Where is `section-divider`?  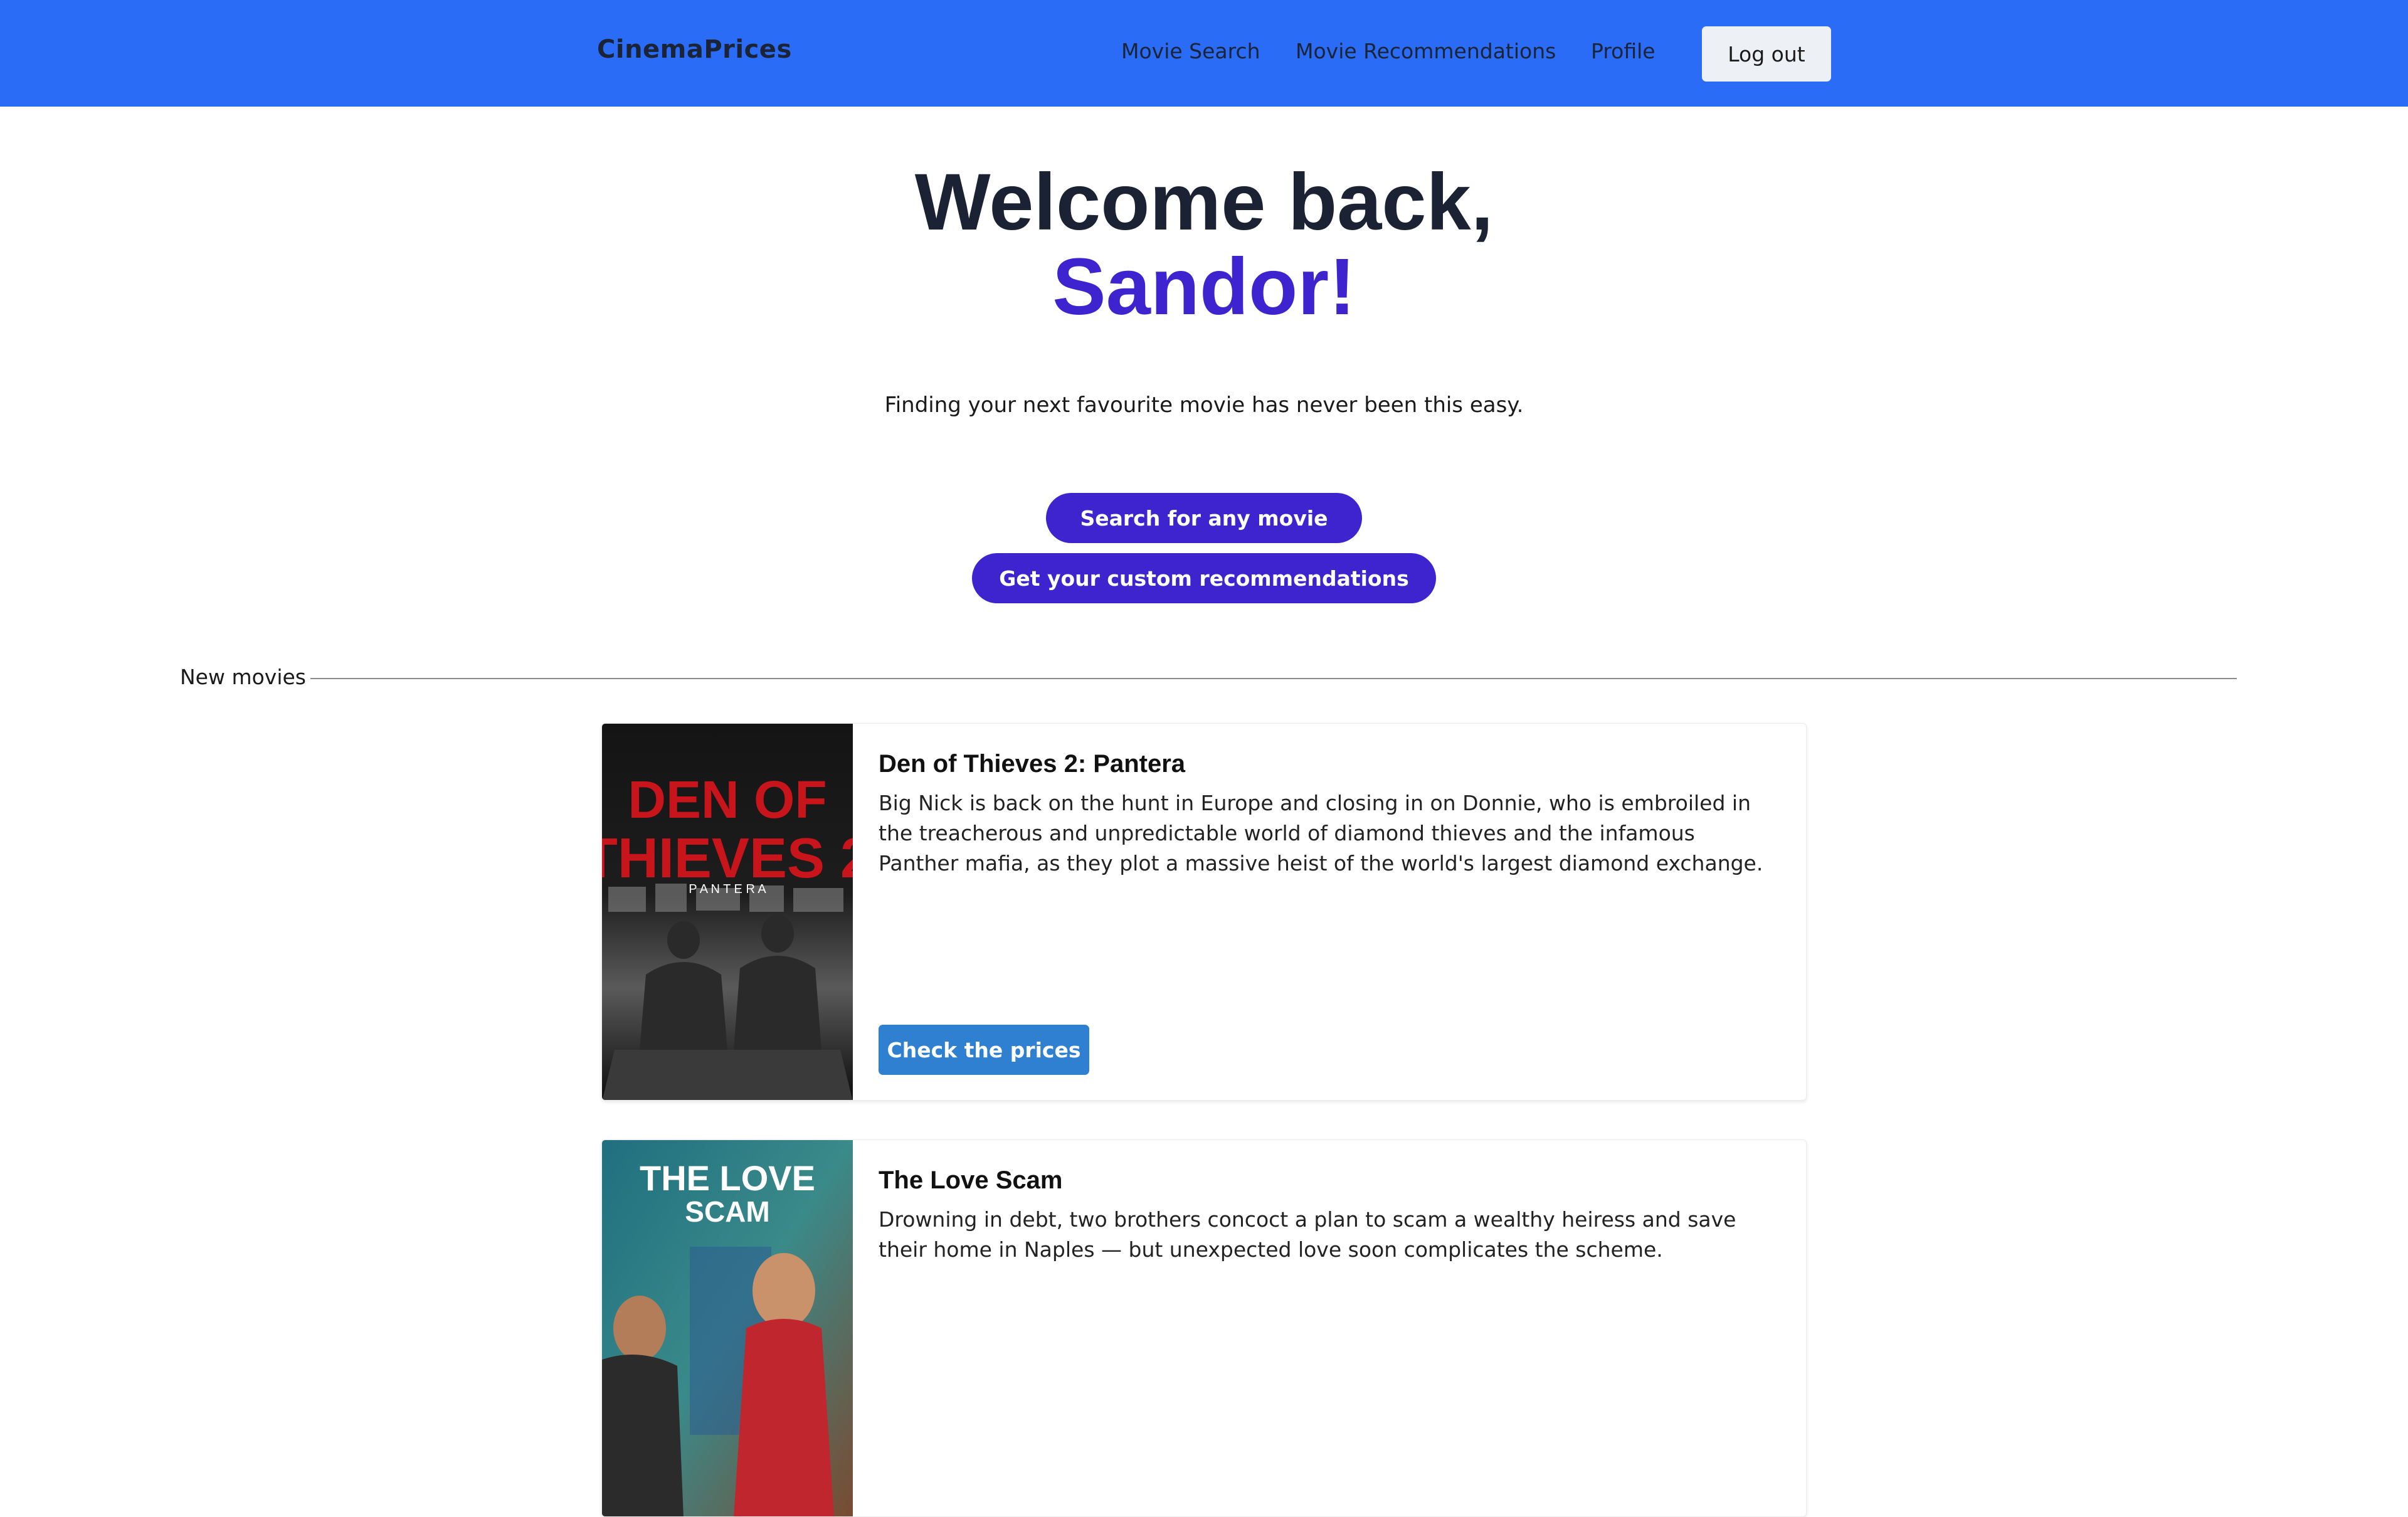
section-divider is located at coordinates (1273, 678).